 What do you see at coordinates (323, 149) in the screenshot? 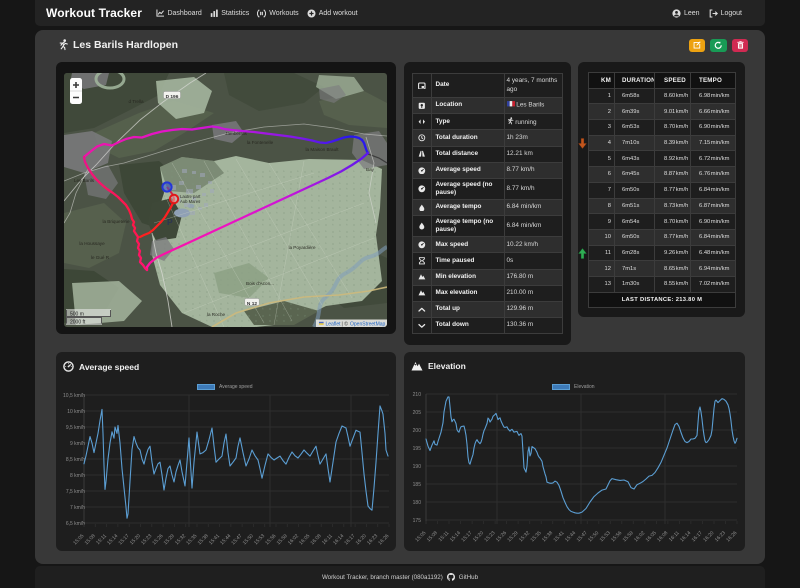
I see `svg-text: la Maison Brault` at bounding box center [323, 149].